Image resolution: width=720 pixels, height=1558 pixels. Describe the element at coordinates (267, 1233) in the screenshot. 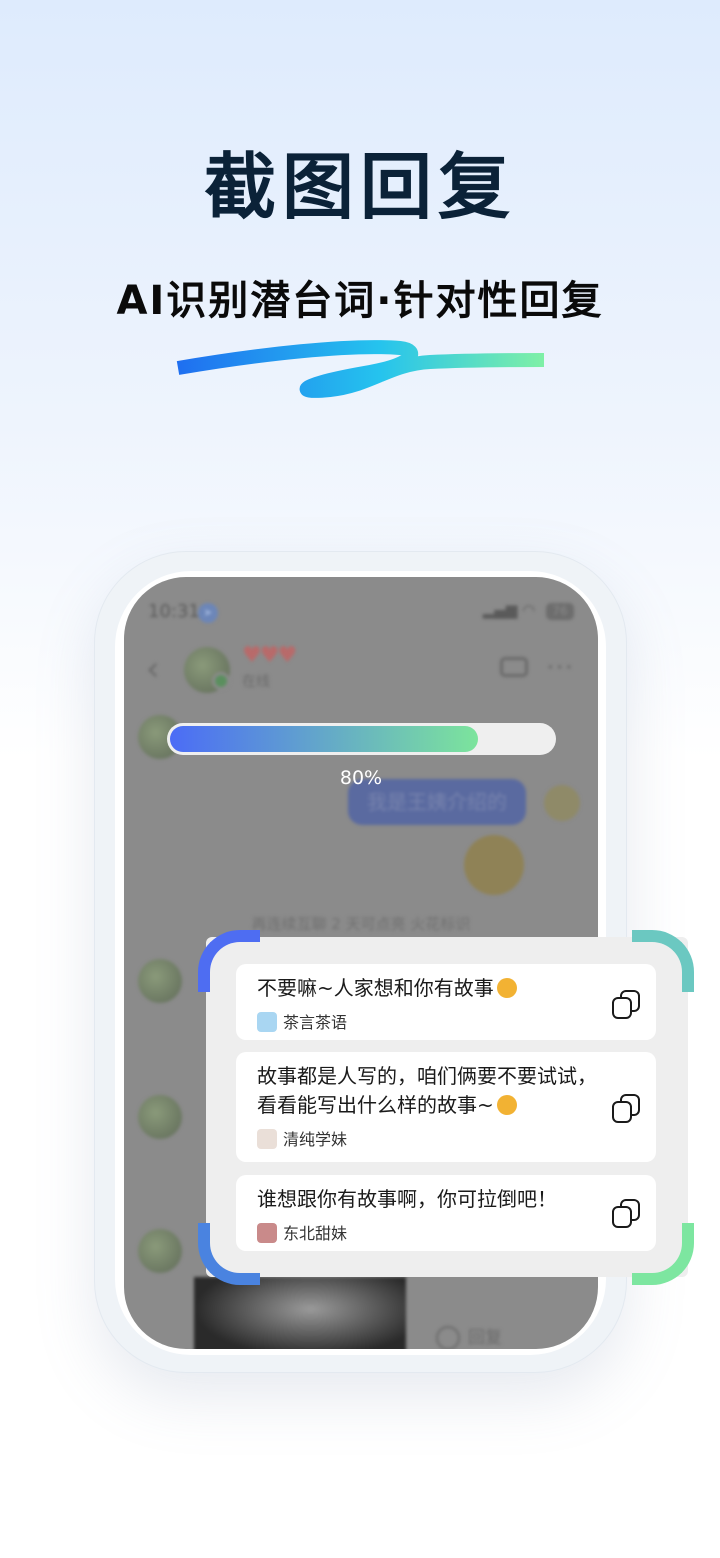

I see `girl-portrait-icon` at that location.